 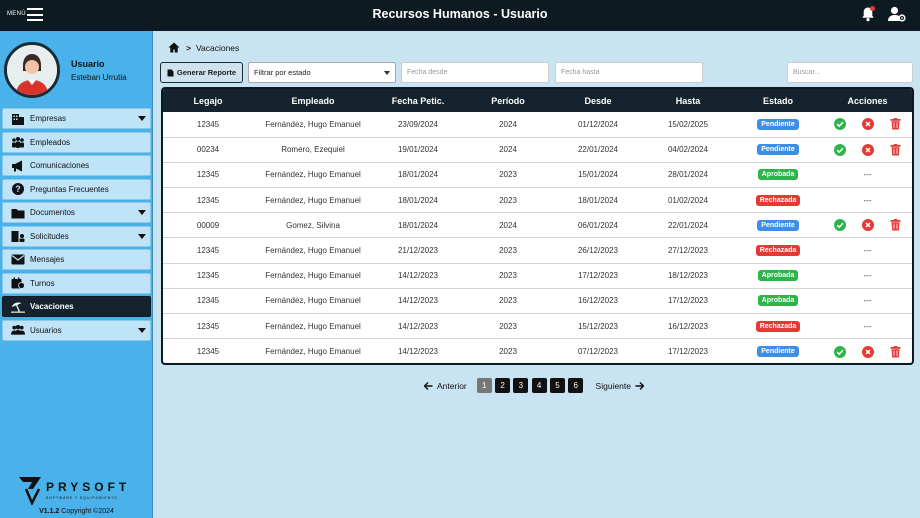 What do you see at coordinates (82, 498) in the screenshot?
I see `svg-text: SOFTWARE Y EQUIPAMIENTO` at bounding box center [82, 498].